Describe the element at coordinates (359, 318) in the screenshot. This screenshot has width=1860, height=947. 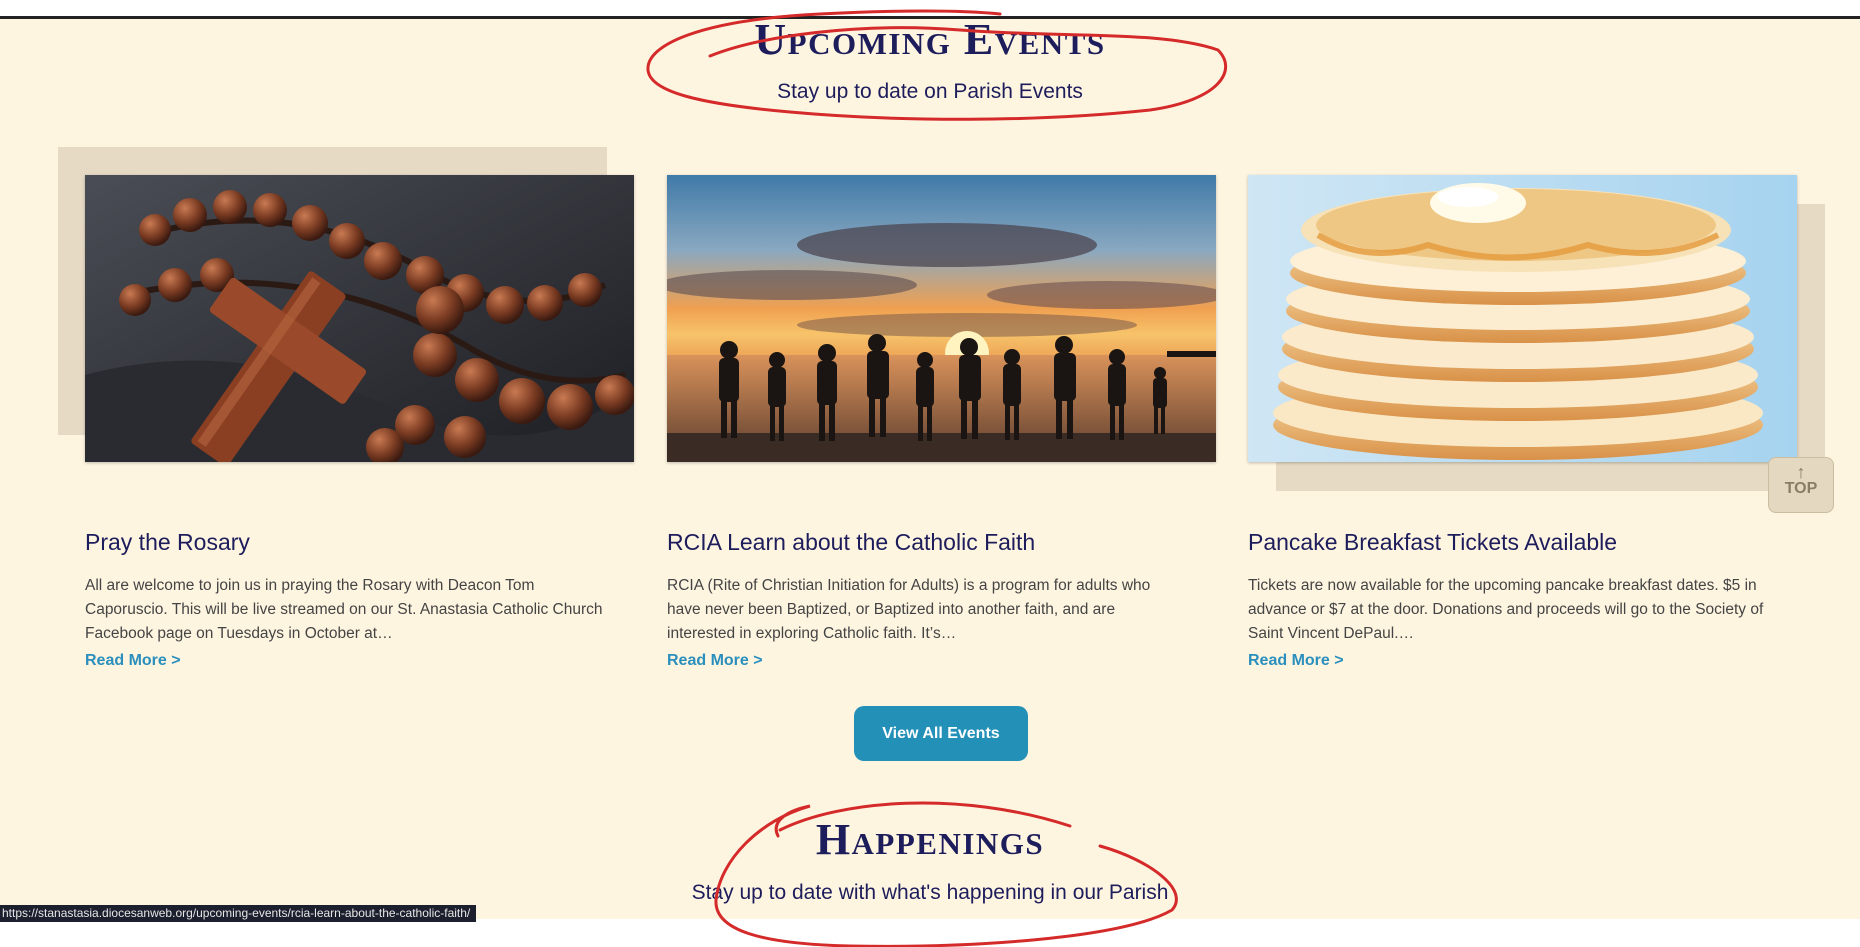
I see `rosary-image` at that location.